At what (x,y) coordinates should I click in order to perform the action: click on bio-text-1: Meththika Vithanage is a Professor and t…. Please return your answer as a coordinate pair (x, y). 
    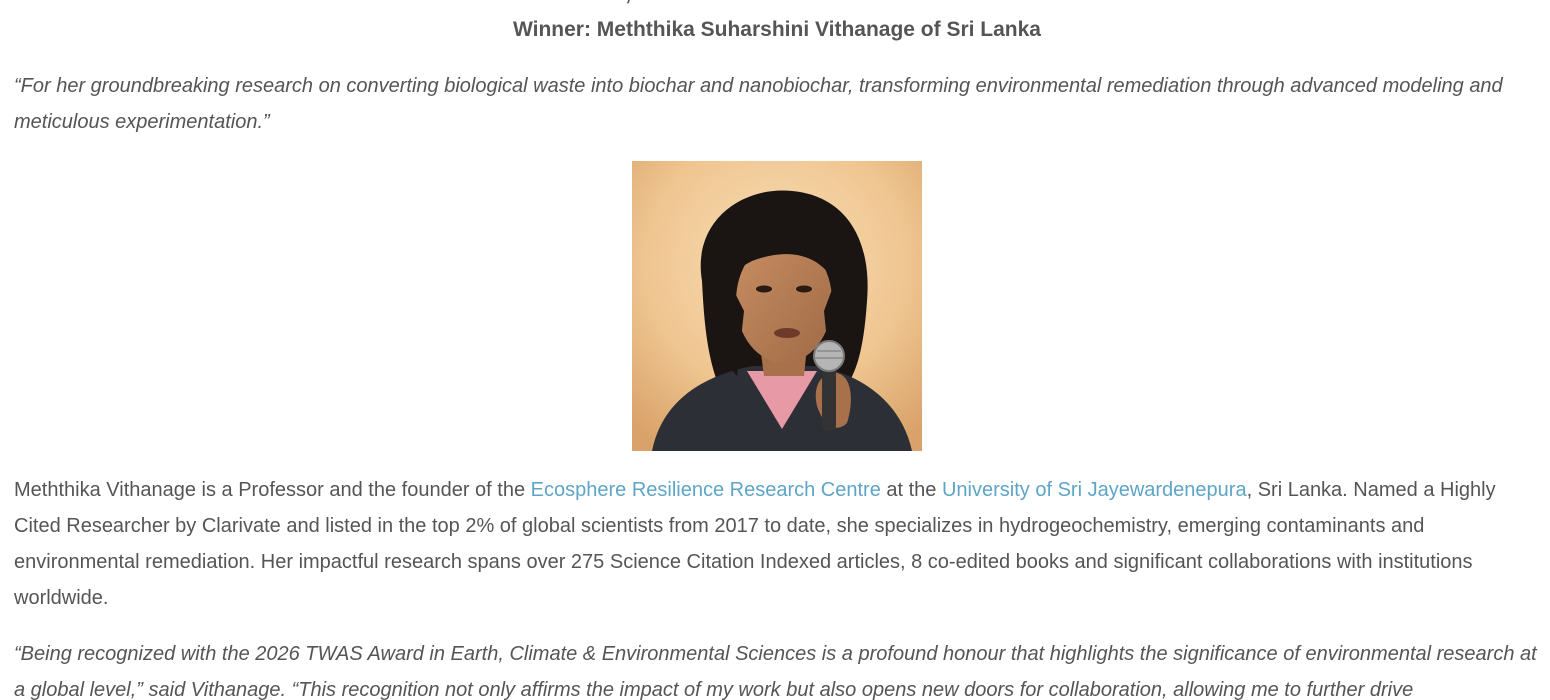
    Looking at the image, I should click on (272, 490).